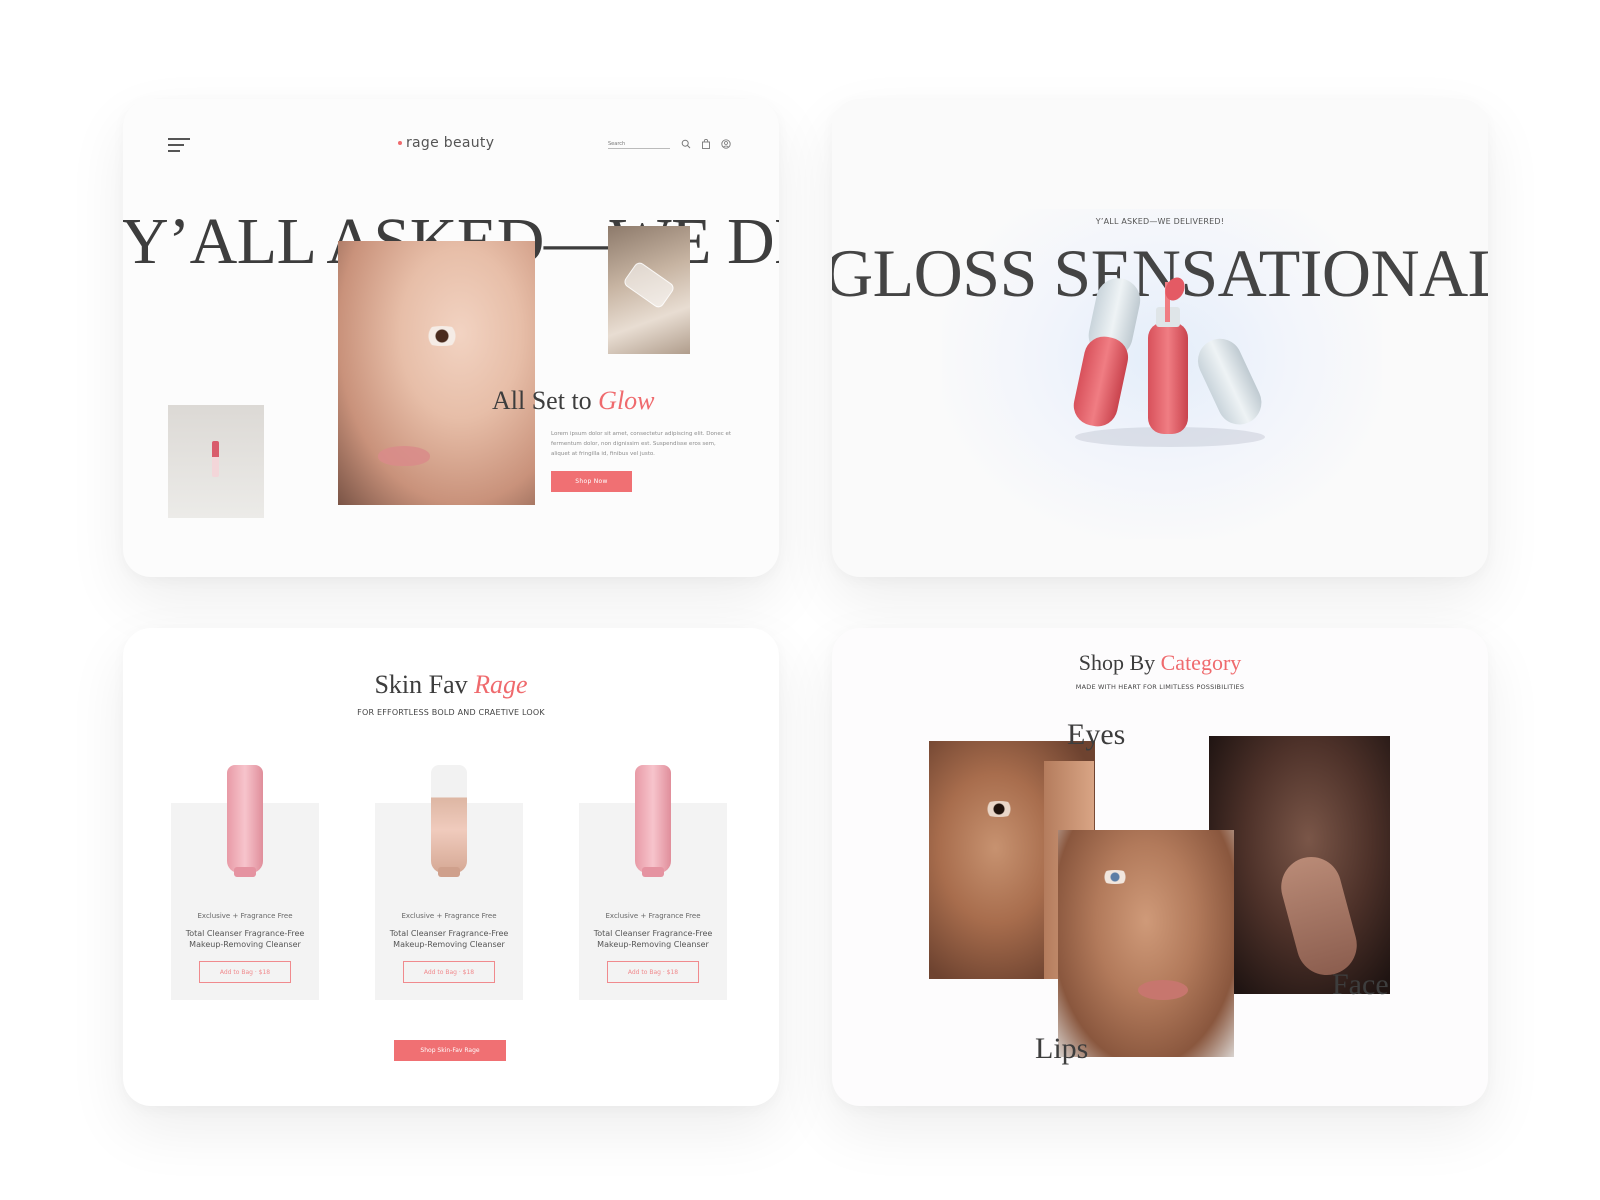 The width and height of the screenshot is (1600, 1200). Describe the element at coordinates (591, 481) in the screenshot. I see `shop-now-button: Shop Now` at that location.